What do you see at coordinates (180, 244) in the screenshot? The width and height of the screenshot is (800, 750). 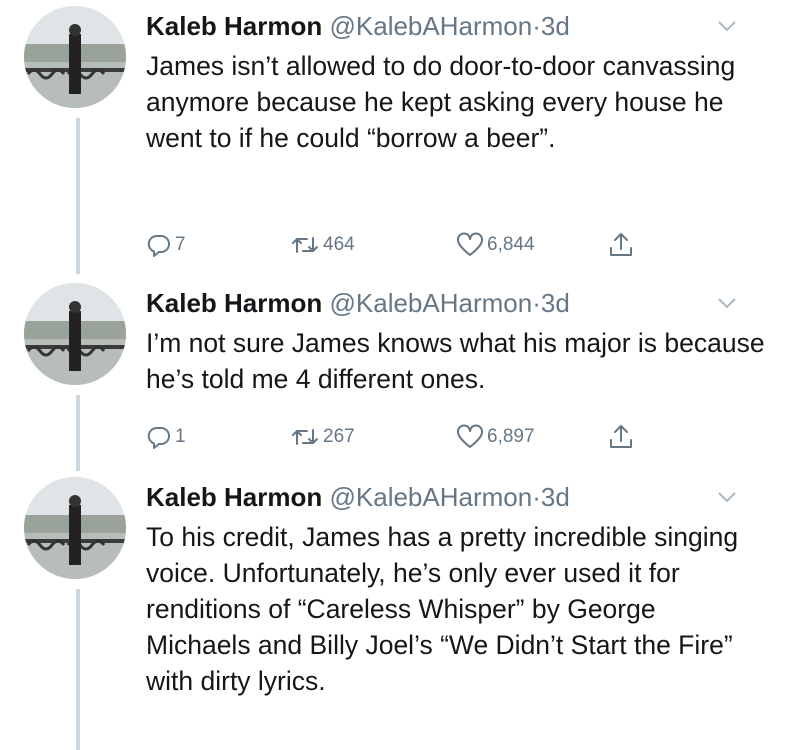 I see `reply-count: 7` at bounding box center [180, 244].